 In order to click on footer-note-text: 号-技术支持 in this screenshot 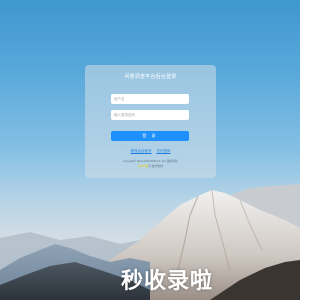, I will do `click(156, 166)`.